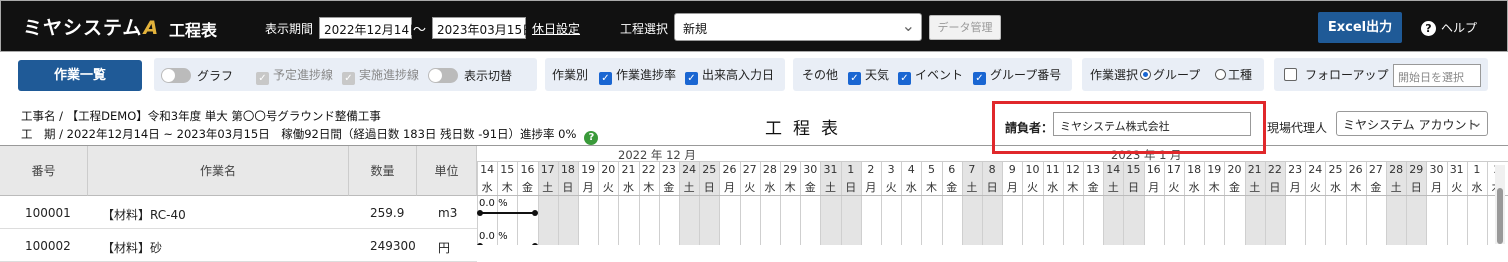 The image size is (1508, 262). Describe the element at coordinates (952, 169) in the screenshot. I see `day-number: 6` at that location.